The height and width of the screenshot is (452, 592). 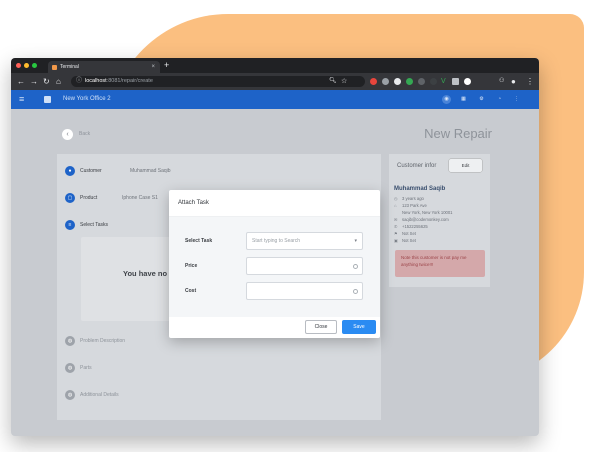 I want to click on step-label: Customer, so click(x=91, y=171).